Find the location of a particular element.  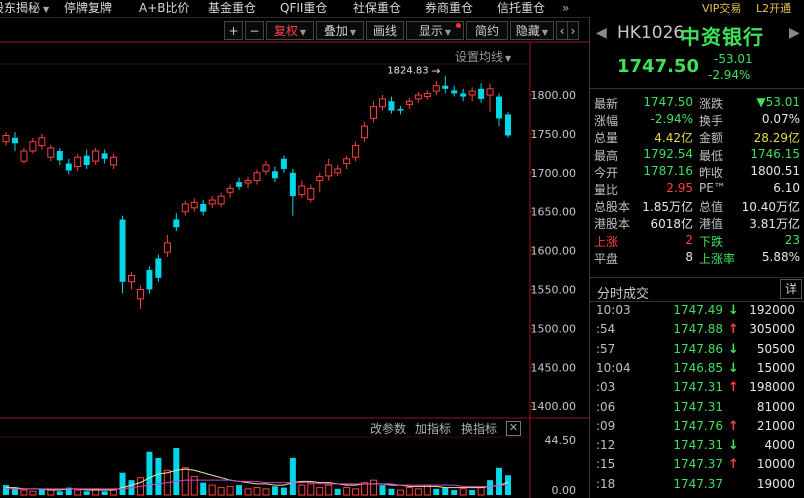

trade-row: :18 1747.37 19000 is located at coordinates (697, 486).